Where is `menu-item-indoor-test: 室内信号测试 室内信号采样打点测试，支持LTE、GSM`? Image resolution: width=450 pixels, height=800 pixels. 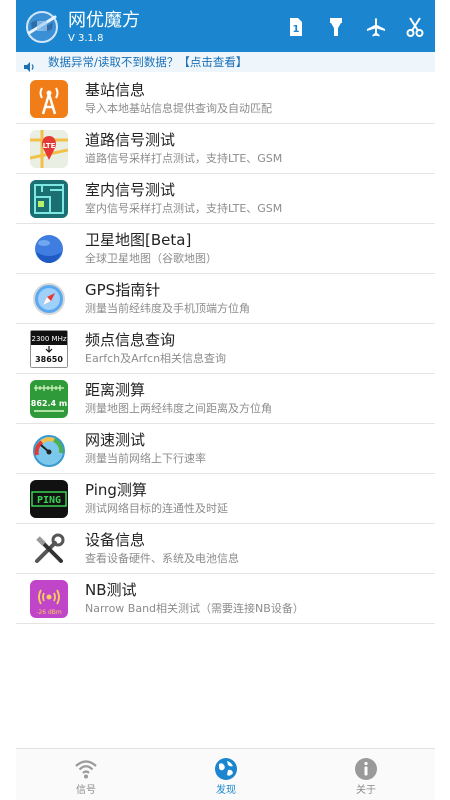
menu-item-indoor-test: 室内信号测试 室内信号采样打点测试，支持LTE、GSM is located at coordinates (225, 199).